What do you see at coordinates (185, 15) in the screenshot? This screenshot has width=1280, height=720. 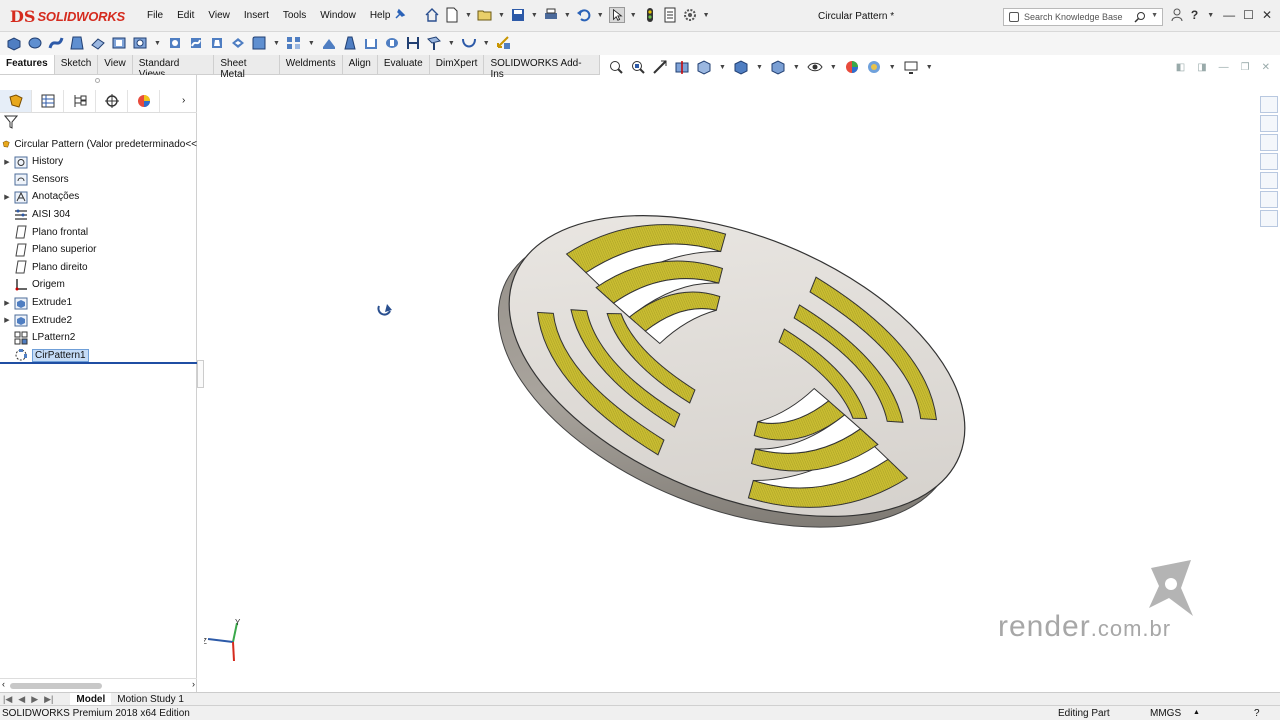 I see `menu-edit: Edit` at bounding box center [185, 15].